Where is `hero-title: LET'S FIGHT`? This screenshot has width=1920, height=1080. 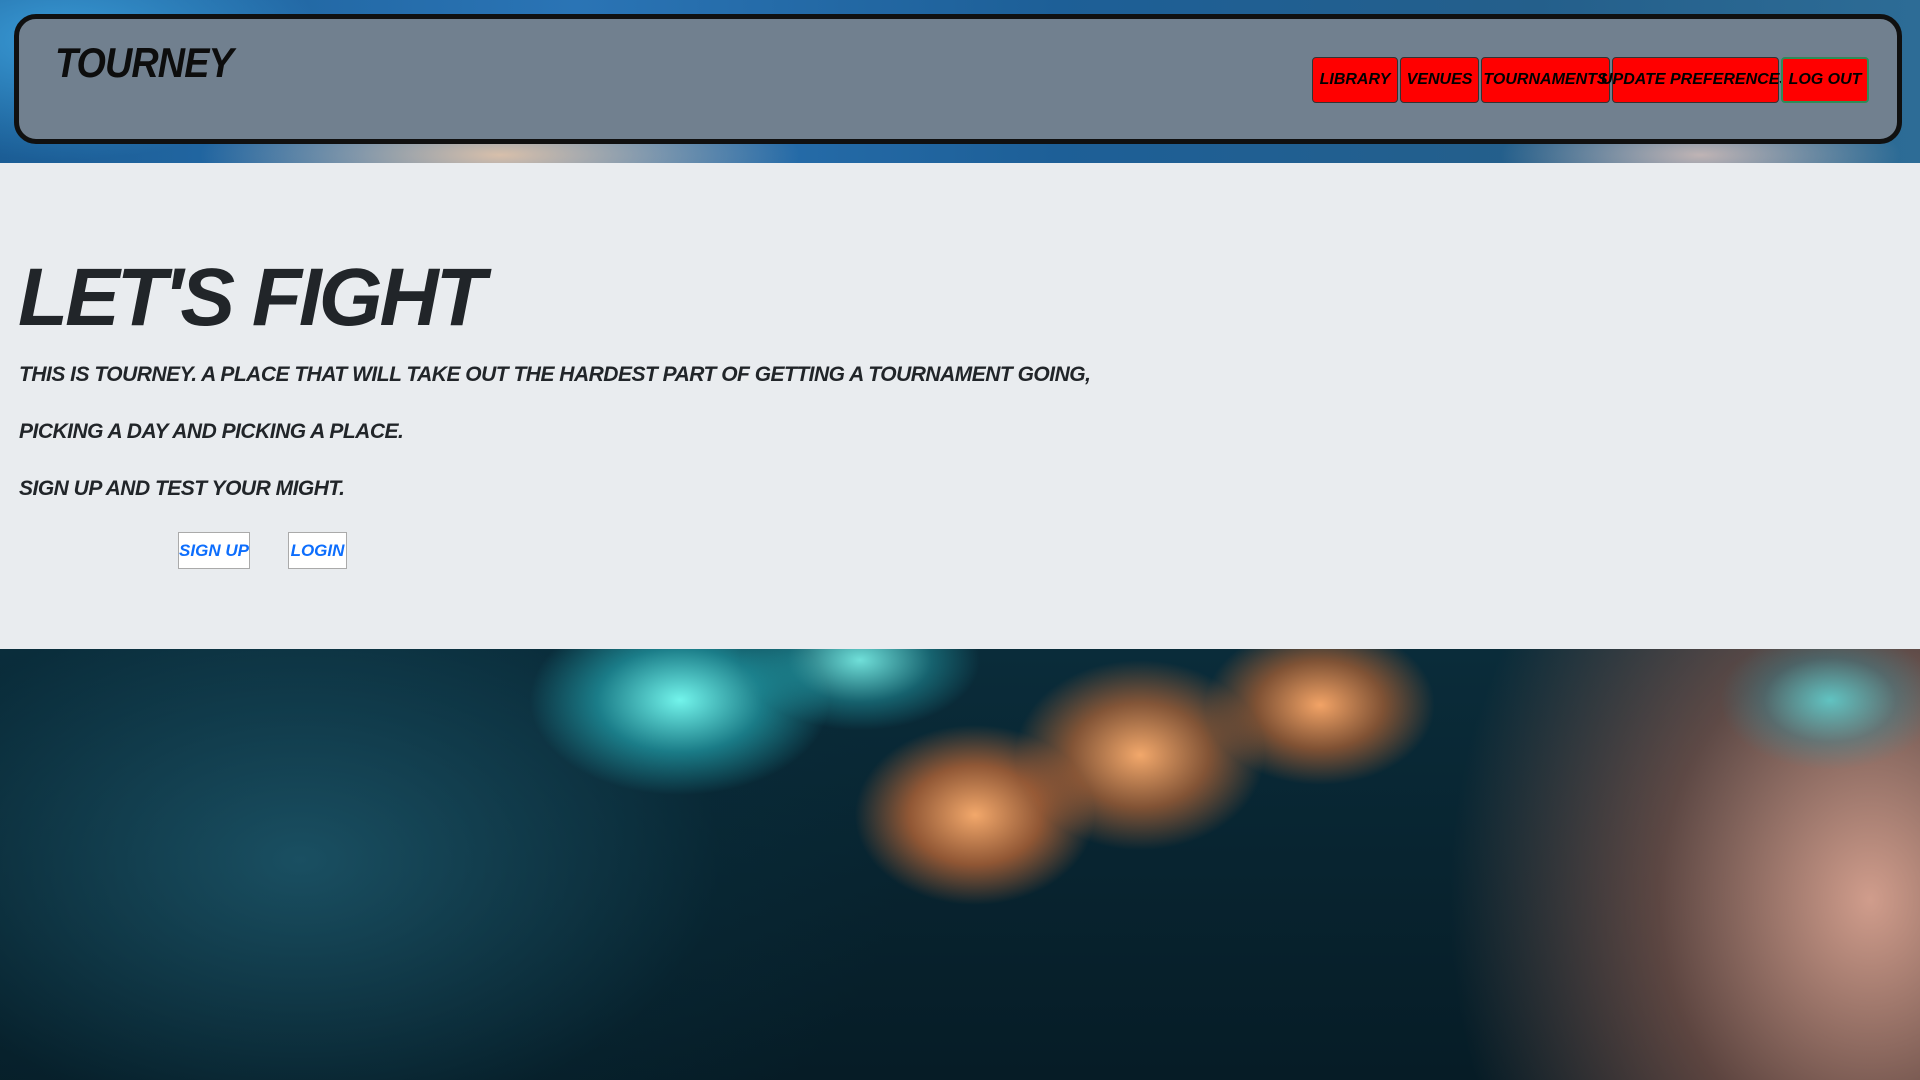 hero-title: LET'S FIGHT is located at coordinates (252, 297).